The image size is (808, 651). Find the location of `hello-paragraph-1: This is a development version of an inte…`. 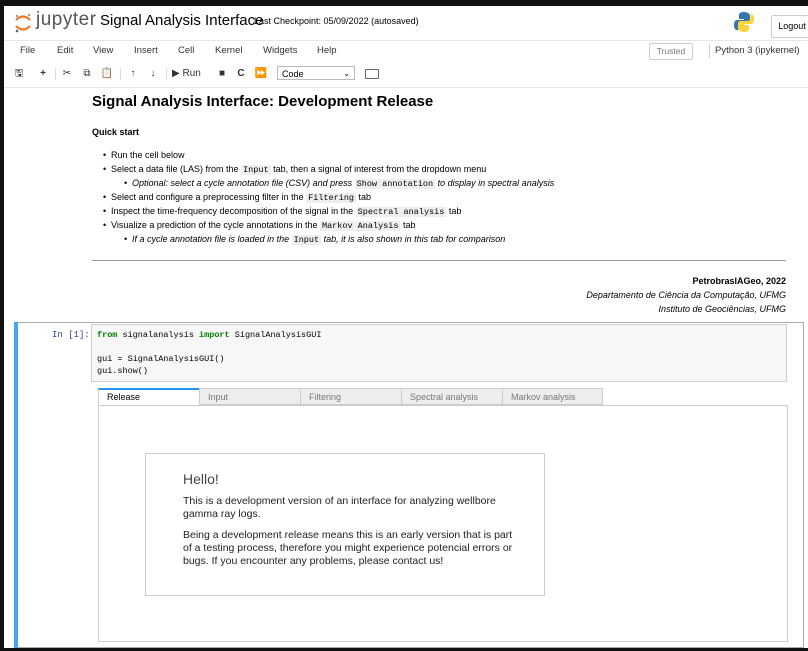

hello-paragraph-1: This is a development version of an inte… is located at coordinates (339, 507).